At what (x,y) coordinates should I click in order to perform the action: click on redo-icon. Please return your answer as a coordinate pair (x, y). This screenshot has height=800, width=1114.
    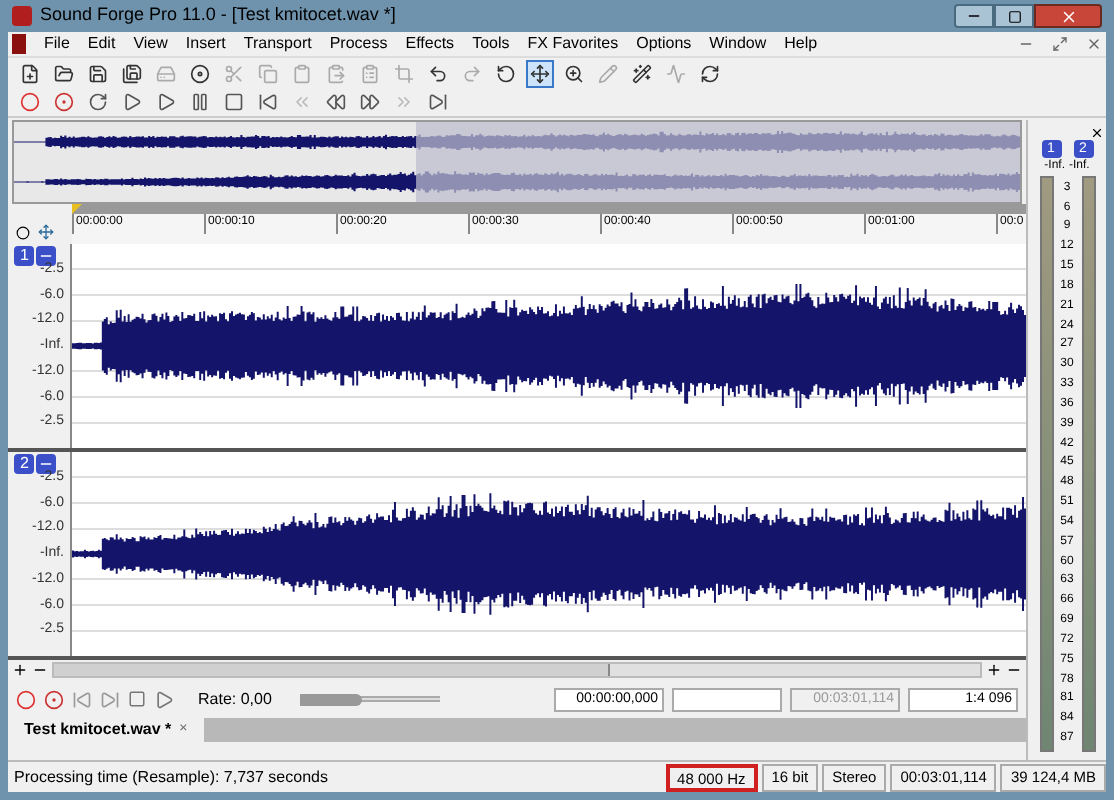
    Looking at the image, I should click on (472, 73).